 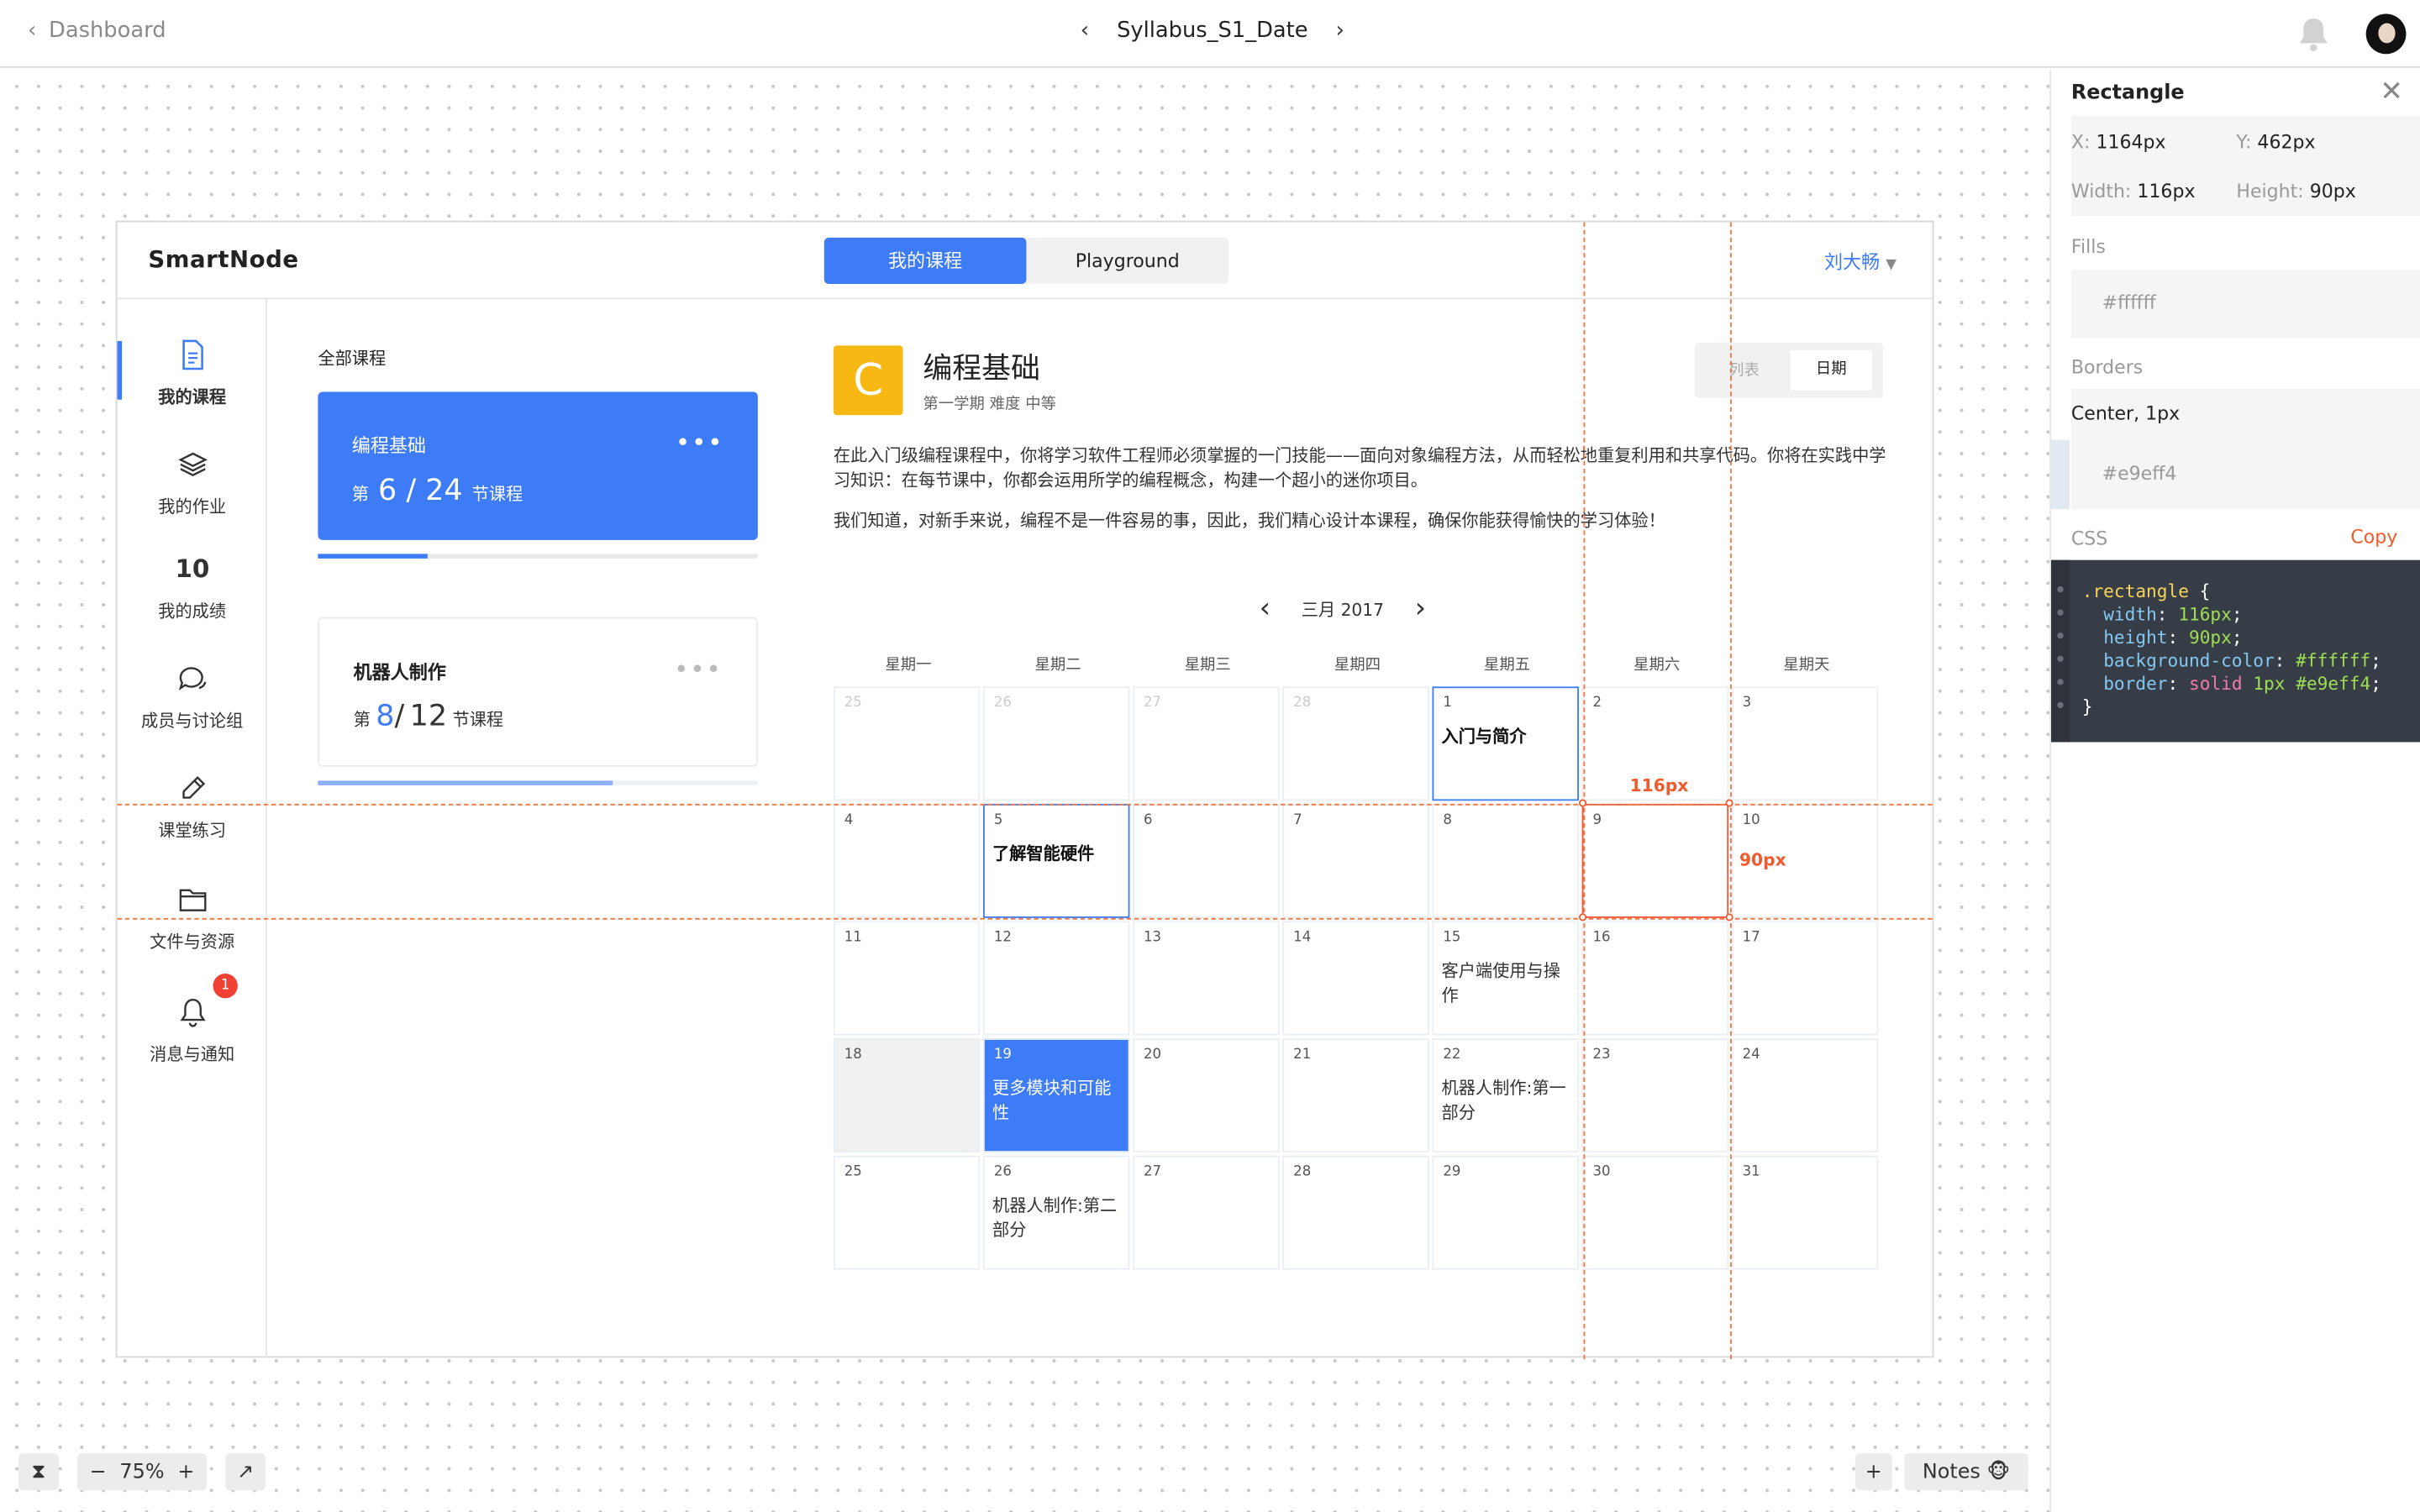 What do you see at coordinates (38, 1472) in the screenshot?
I see `history-button: ⧗` at bounding box center [38, 1472].